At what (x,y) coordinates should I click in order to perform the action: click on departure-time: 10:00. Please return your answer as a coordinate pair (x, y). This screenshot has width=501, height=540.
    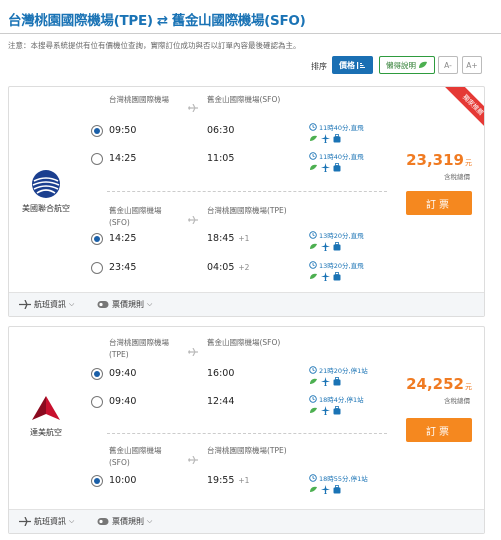
    Looking at the image, I should click on (123, 480).